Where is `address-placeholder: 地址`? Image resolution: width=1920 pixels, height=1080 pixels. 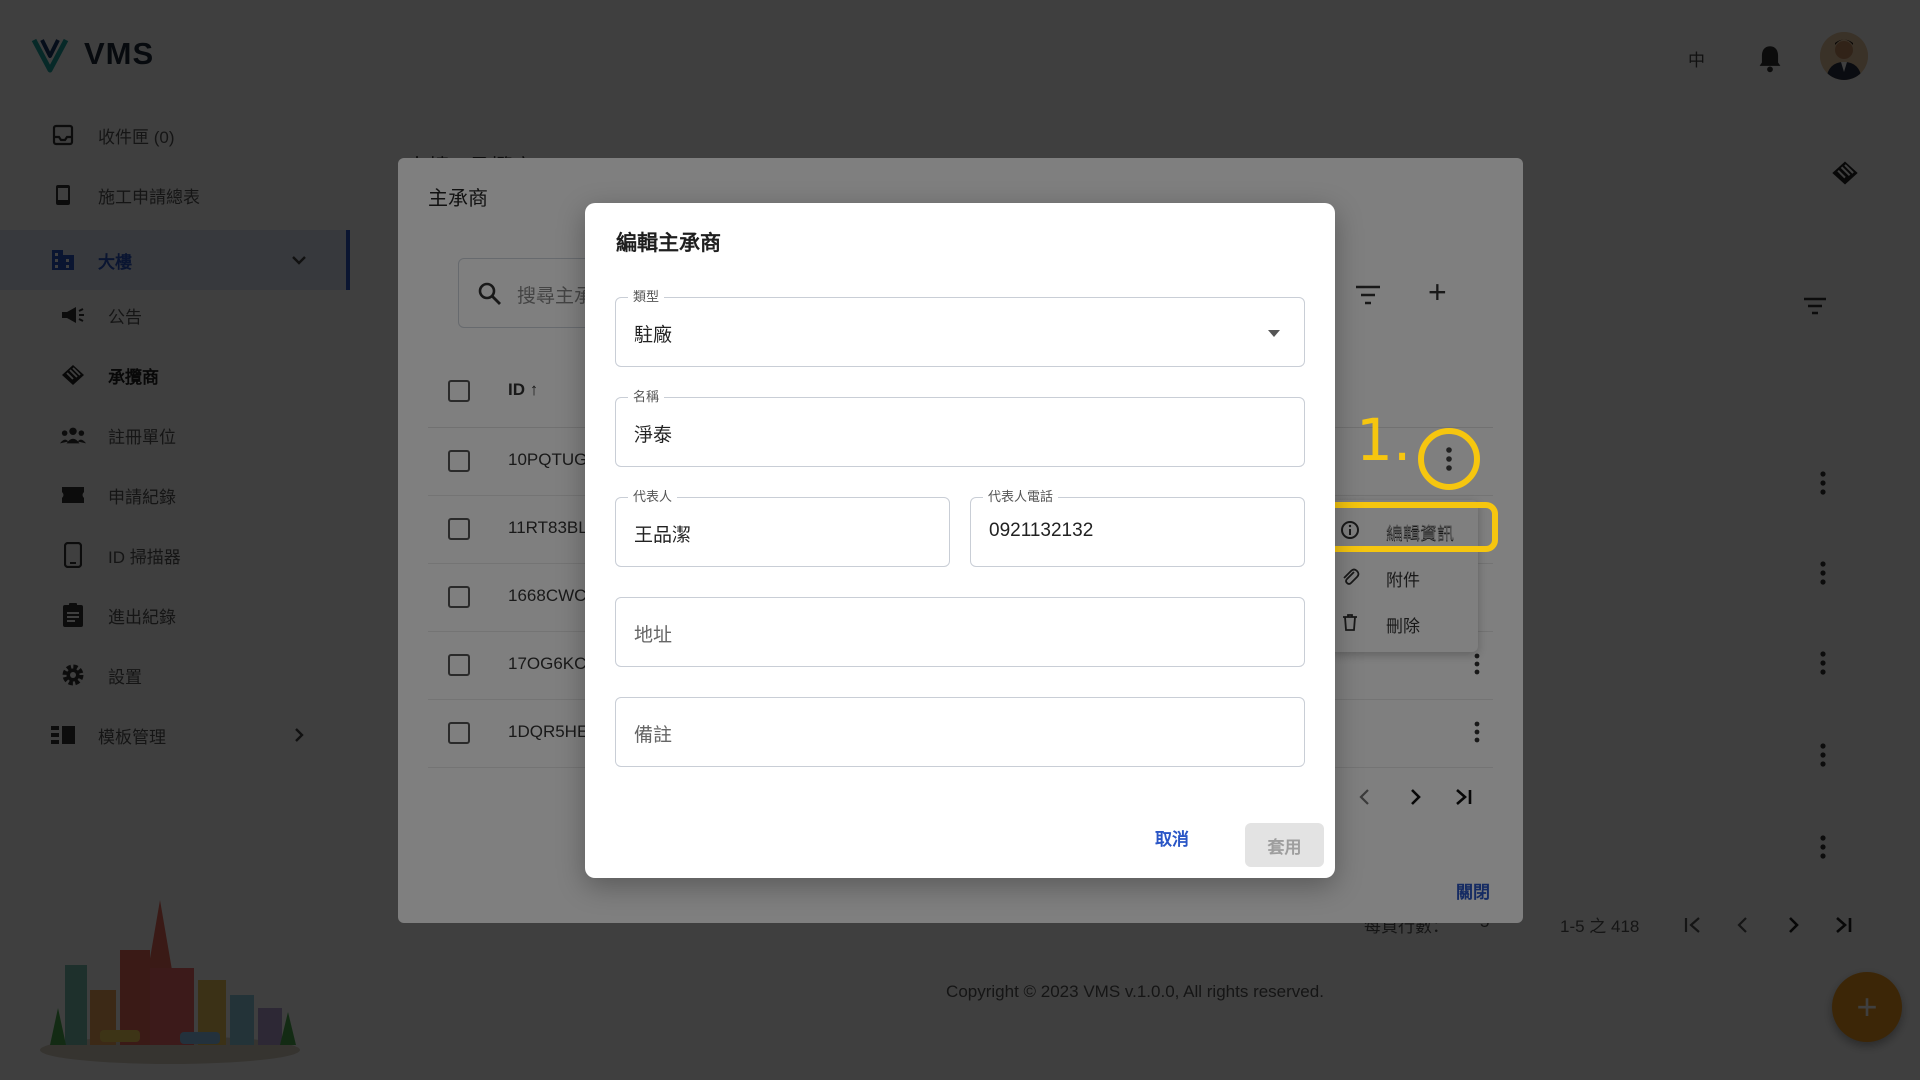
address-placeholder: 地址 is located at coordinates (653, 635).